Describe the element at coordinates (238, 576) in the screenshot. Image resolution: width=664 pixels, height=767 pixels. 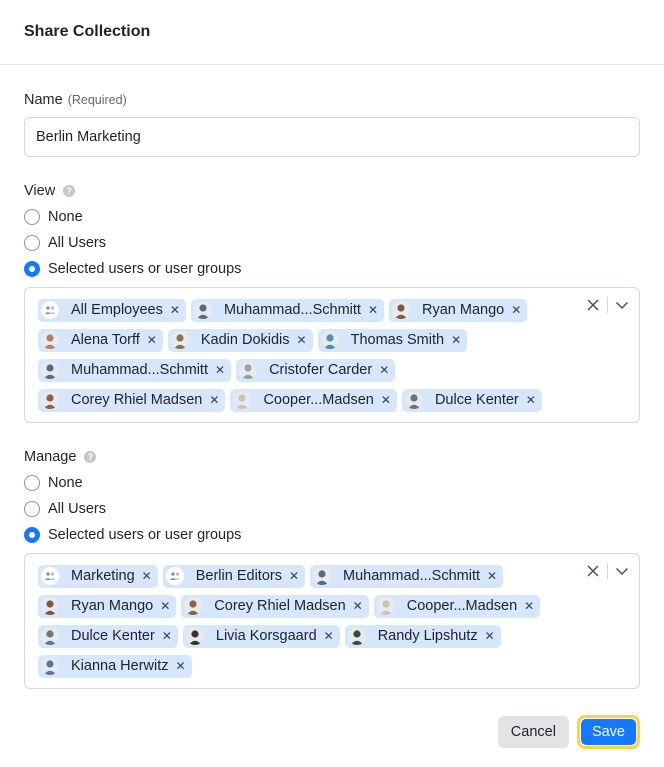
I see `tag-label: Berlin Editors` at that location.